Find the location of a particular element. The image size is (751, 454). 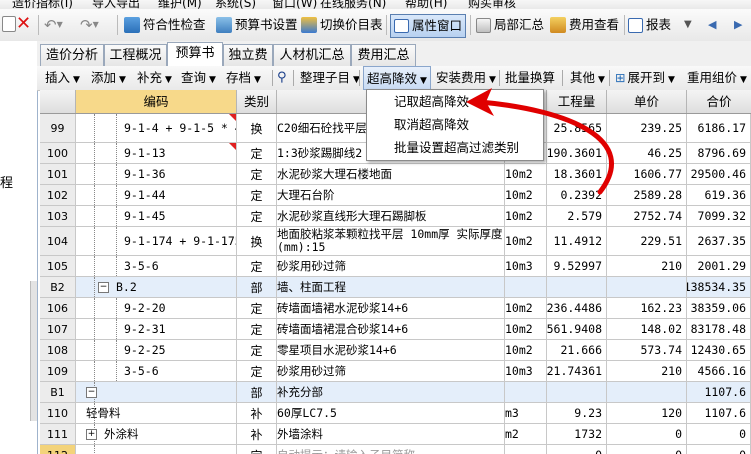

organize-items-menu: 整理子目 ▼ is located at coordinates (330, 78).